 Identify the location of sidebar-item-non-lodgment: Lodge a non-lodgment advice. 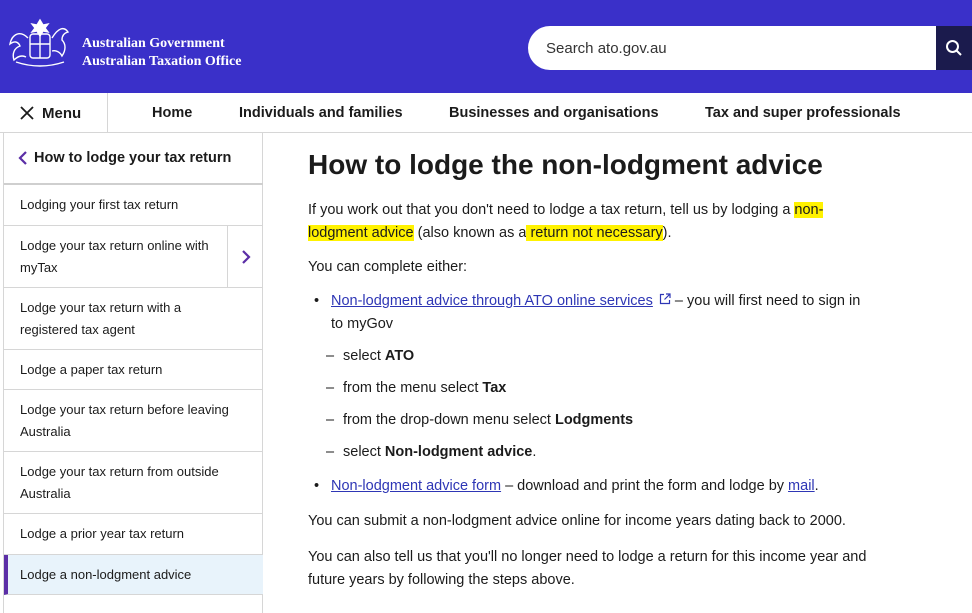
(133, 575).